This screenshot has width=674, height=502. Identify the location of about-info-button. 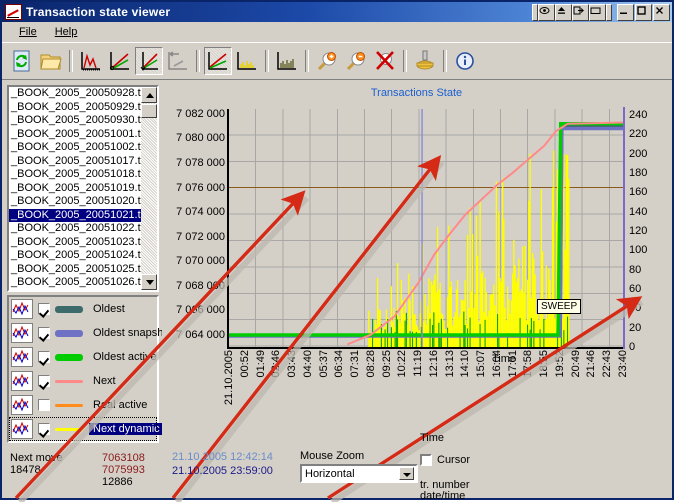
(465, 61).